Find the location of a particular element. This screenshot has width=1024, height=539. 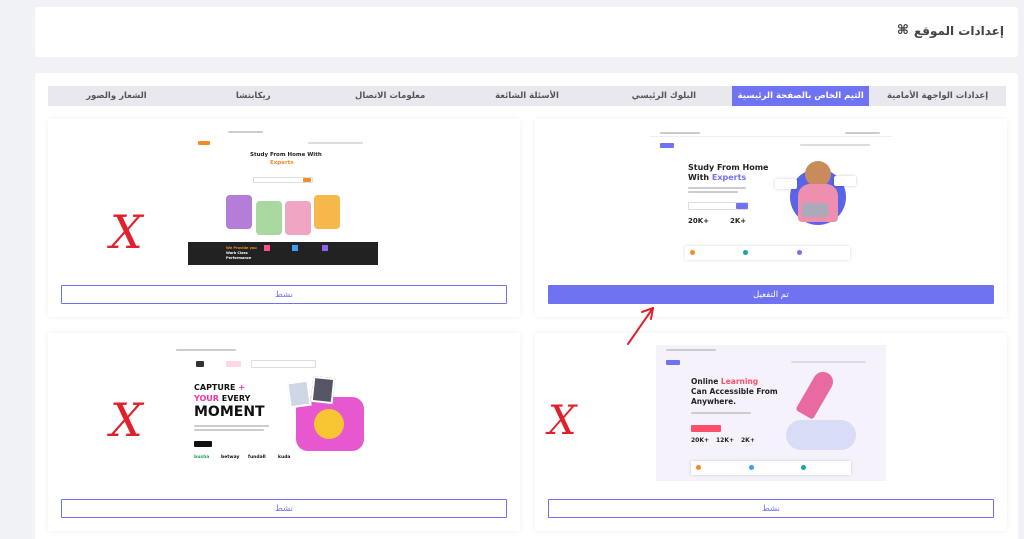

tab-faq: الأسئلة الشائعة is located at coordinates (527, 96).